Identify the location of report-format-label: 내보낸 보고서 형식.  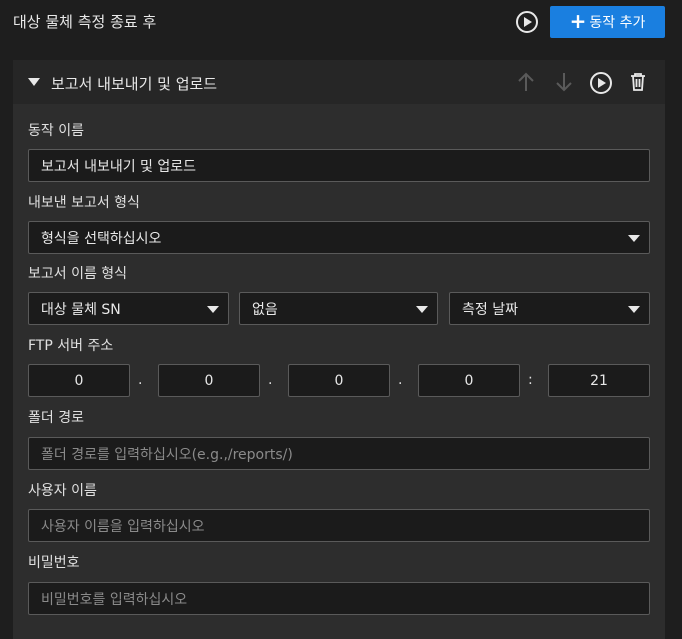
(84, 203).